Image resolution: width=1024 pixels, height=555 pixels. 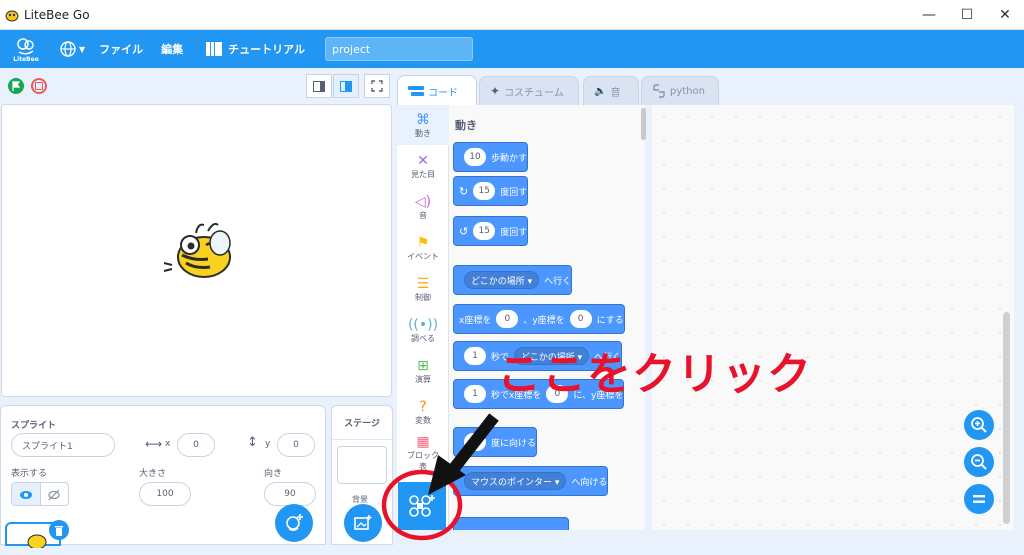 I want to click on y-position-input: 0, so click(x=296, y=445).